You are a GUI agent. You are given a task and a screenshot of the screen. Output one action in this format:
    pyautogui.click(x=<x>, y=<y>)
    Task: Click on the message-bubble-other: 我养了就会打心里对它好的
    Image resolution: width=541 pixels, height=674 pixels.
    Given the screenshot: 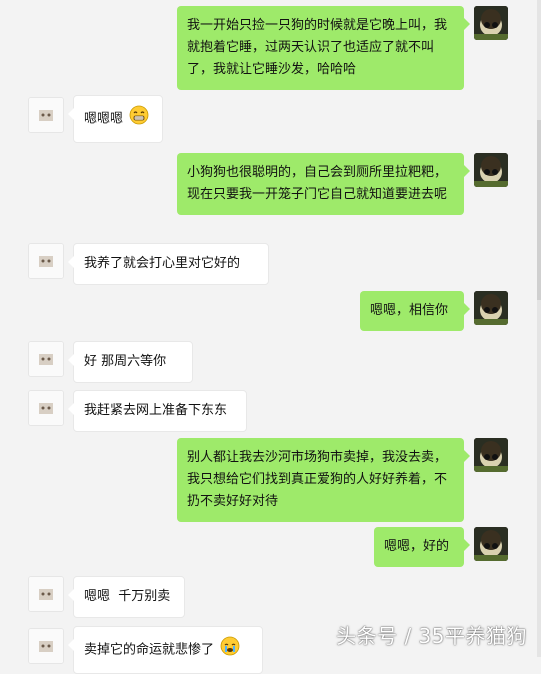 What is the action you would take?
    pyautogui.click(x=168, y=264)
    